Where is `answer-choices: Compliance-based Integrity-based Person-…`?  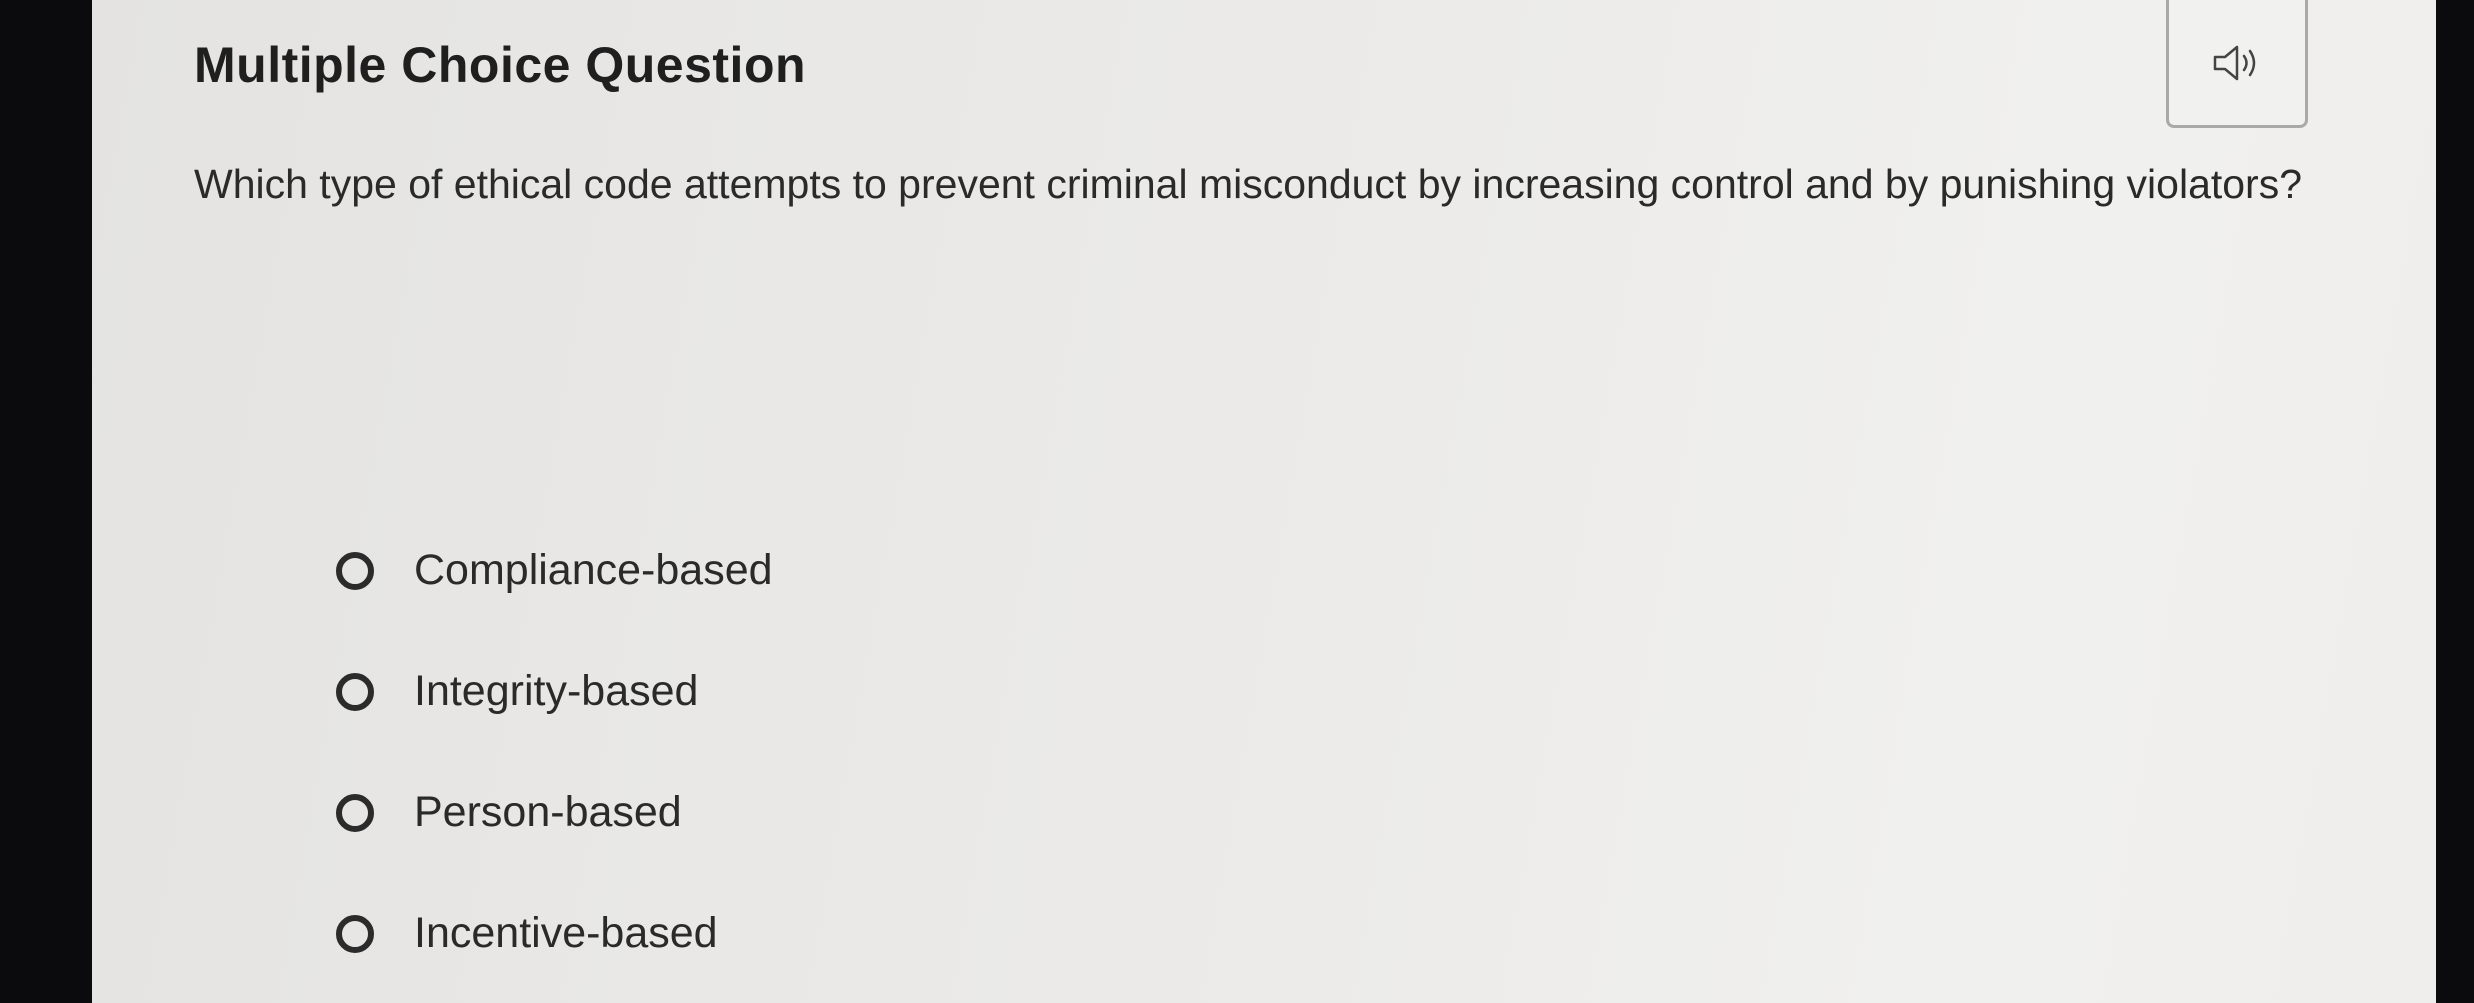 answer-choices: Compliance-based Integrity-based Person-… is located at coordinates (554, 752).